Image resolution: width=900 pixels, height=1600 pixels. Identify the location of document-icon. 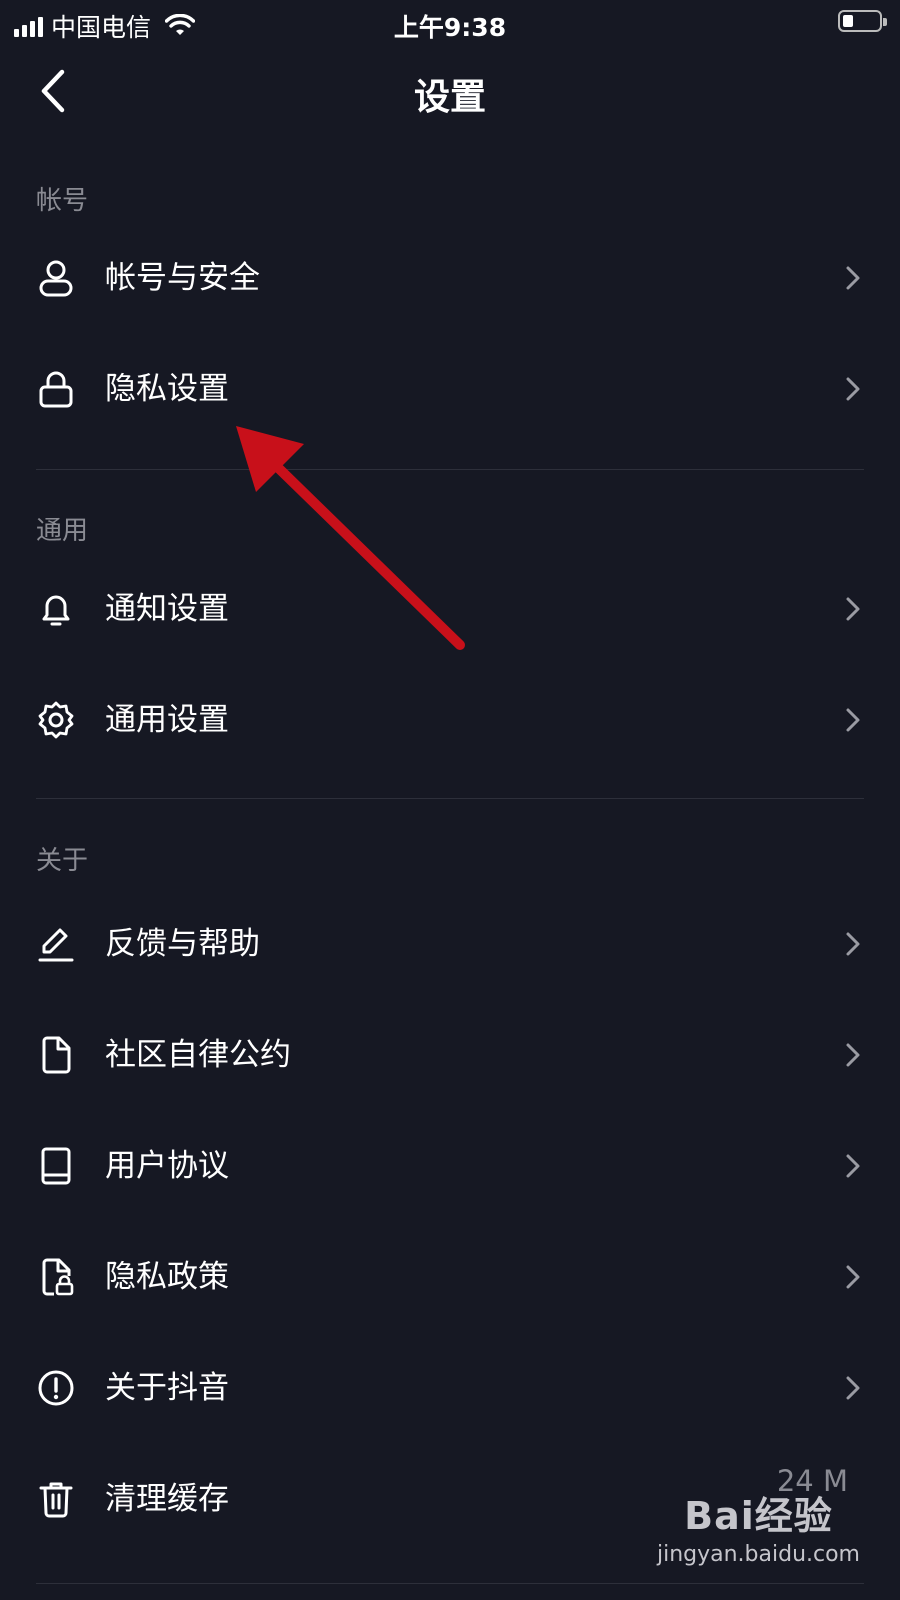
(56, 1055).